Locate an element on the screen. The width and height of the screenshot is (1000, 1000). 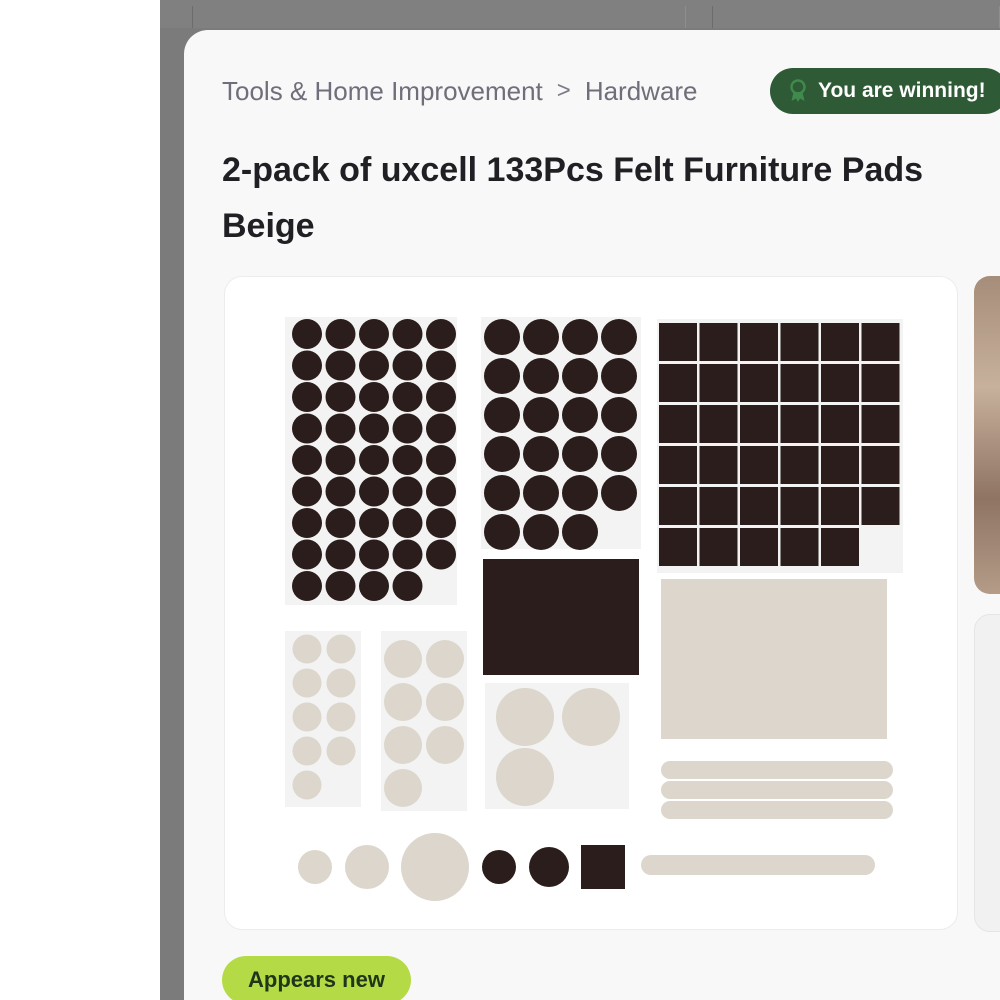
breadcrumb-category-link: Tools & Home Improvement is located at coordinates (382, 91).